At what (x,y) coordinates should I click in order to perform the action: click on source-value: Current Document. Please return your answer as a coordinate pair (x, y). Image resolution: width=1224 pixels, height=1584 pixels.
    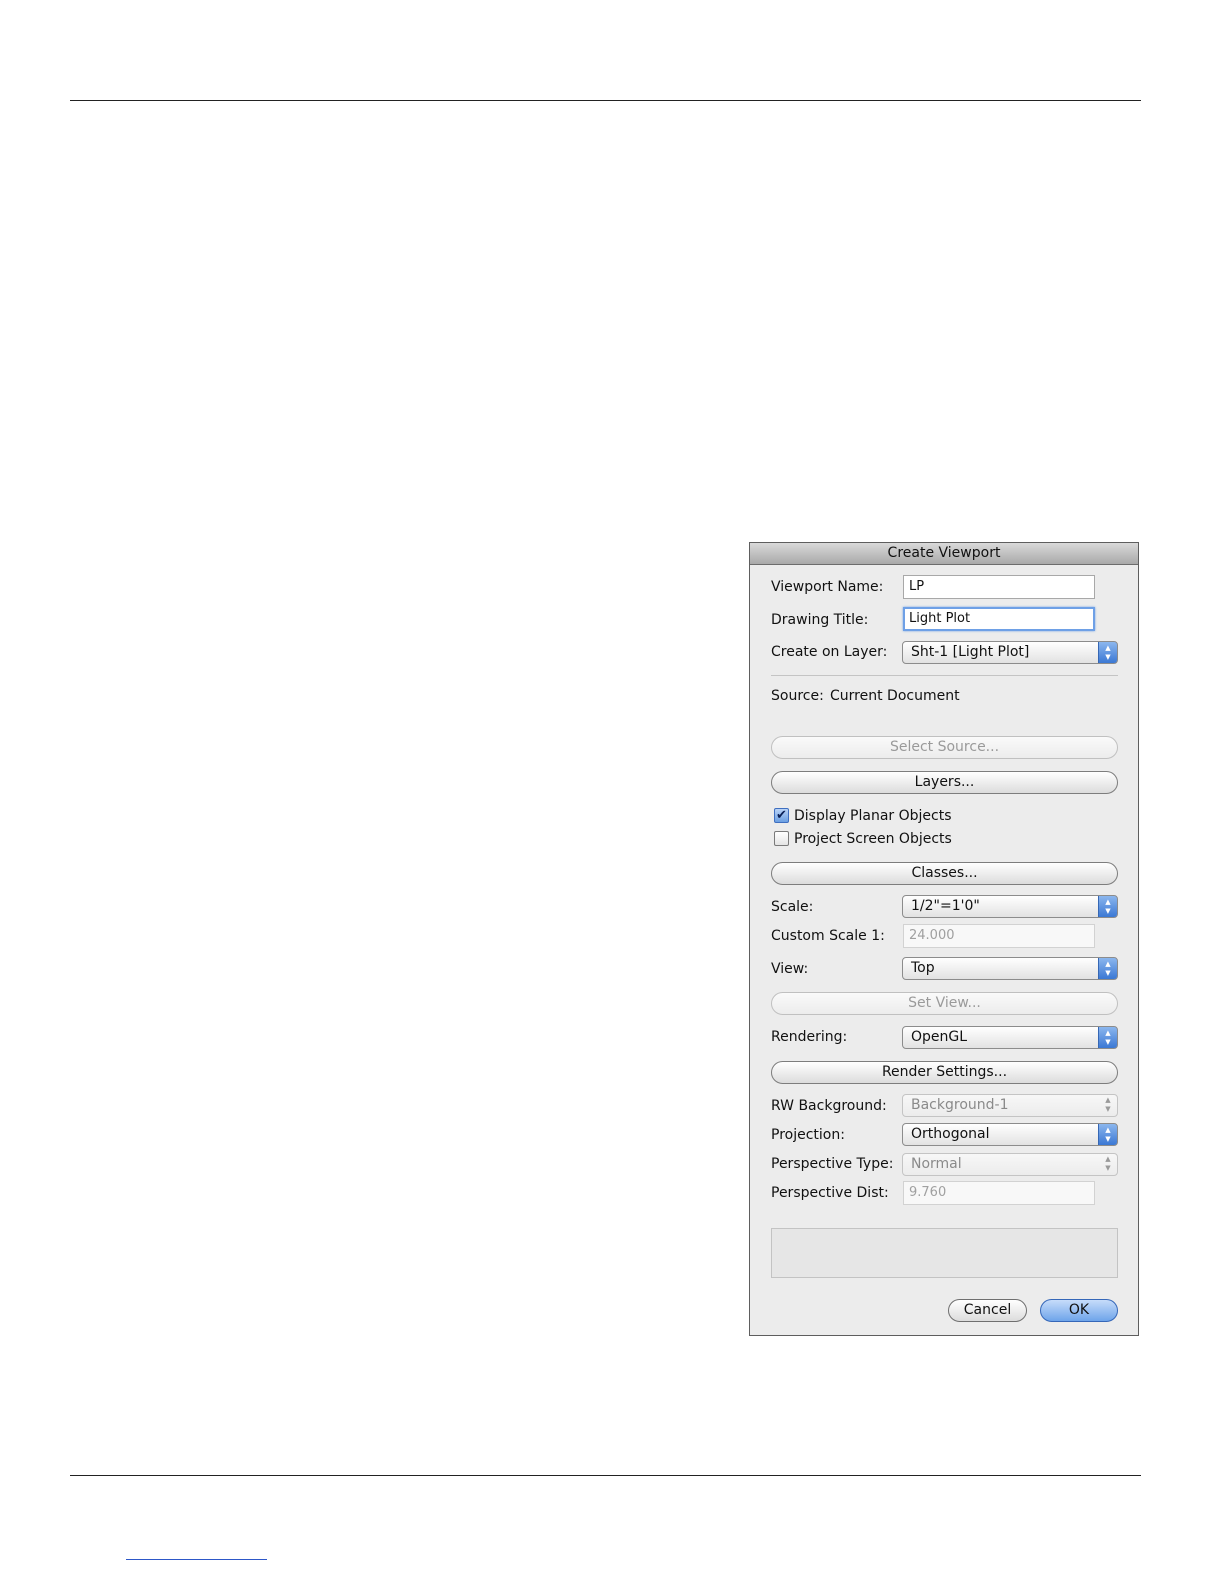
    Looking at the image, I should click on (895, 696).